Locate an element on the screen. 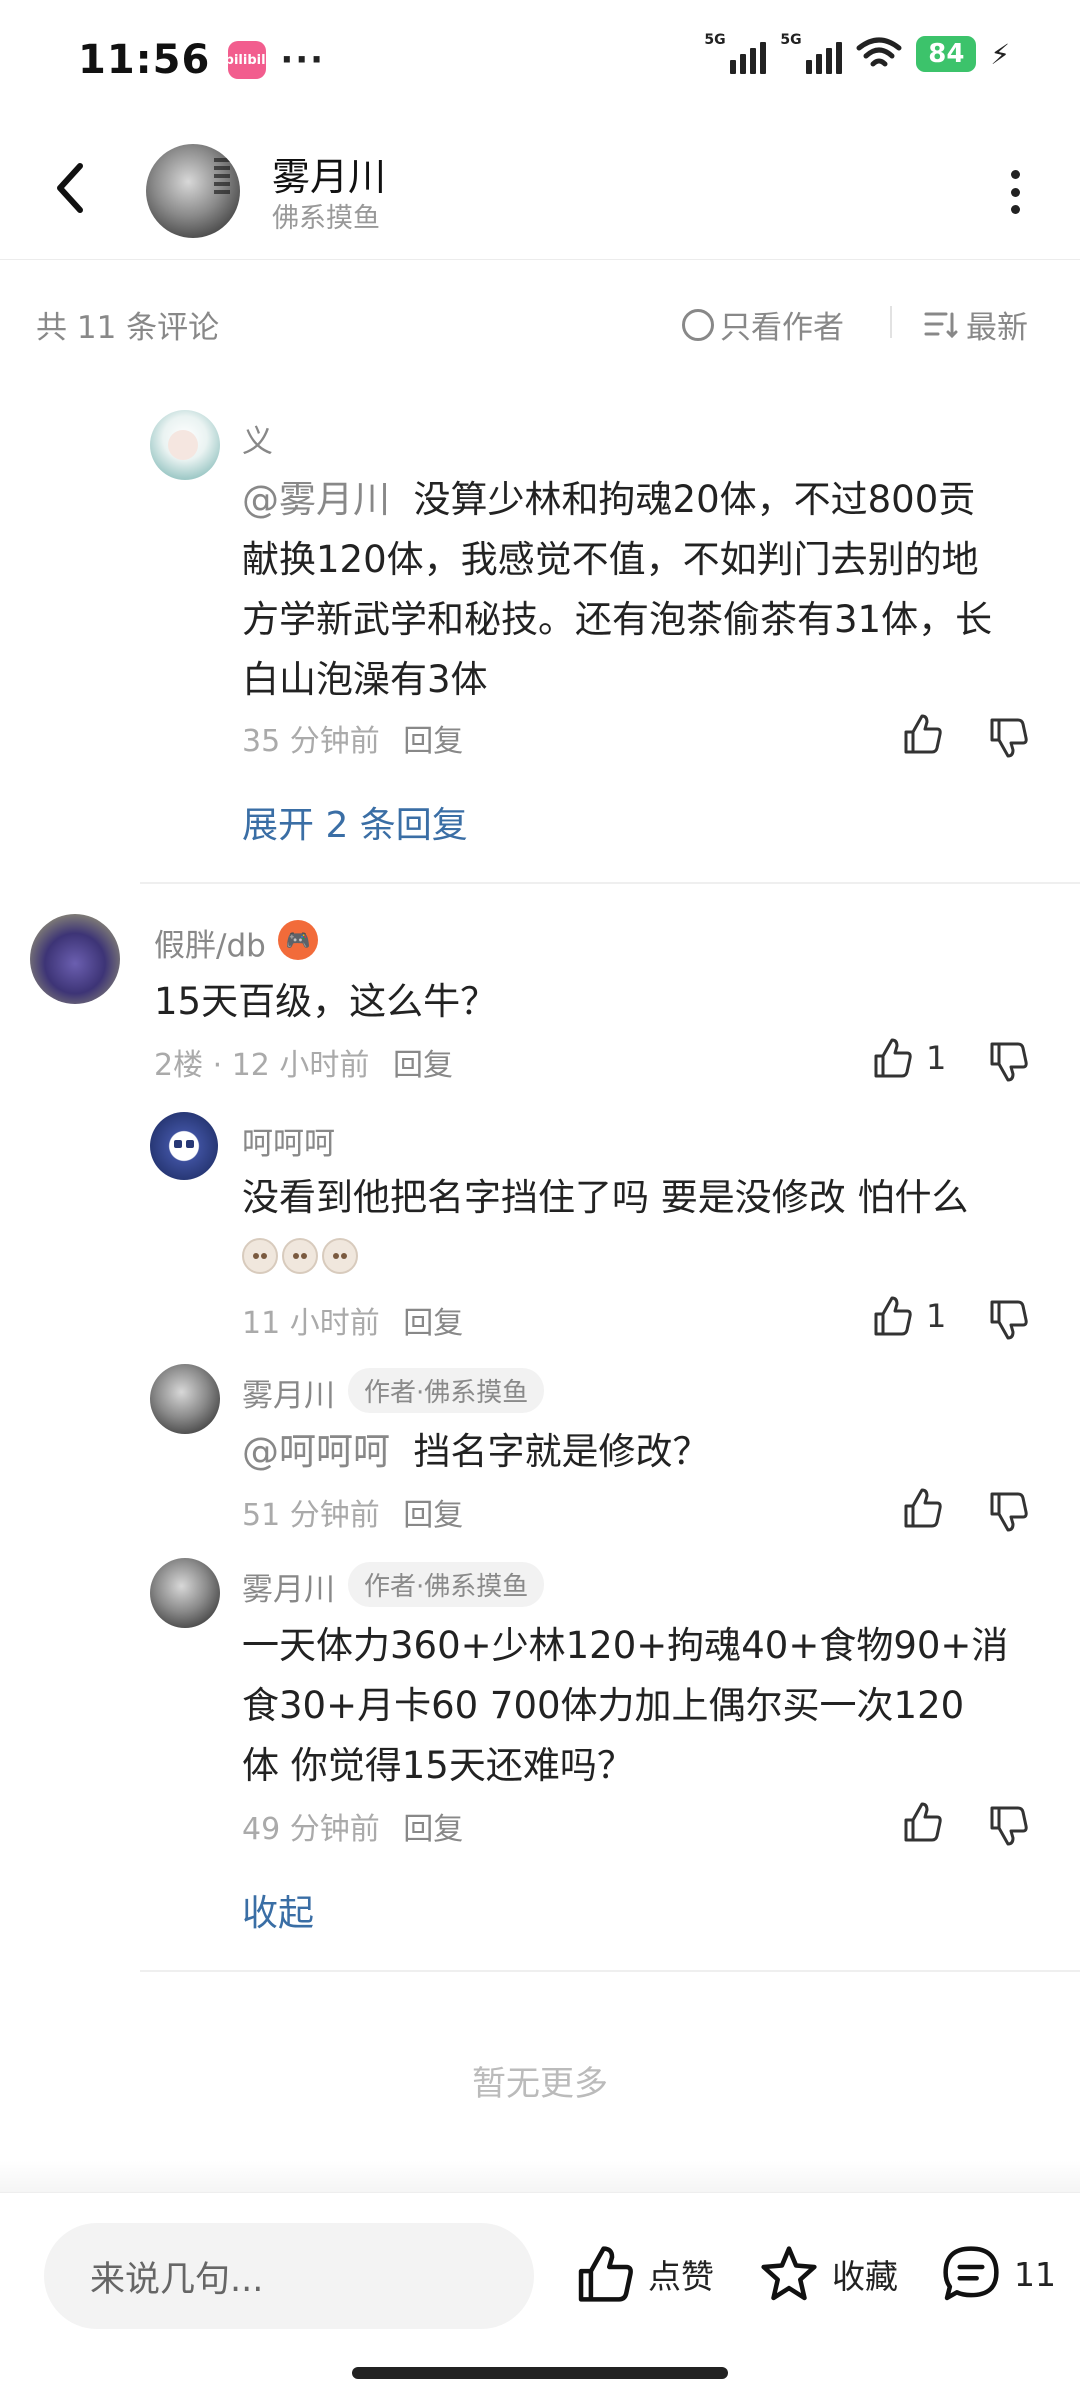  no-more-label: 暂无更多 is located at coordinates (540, 2084).